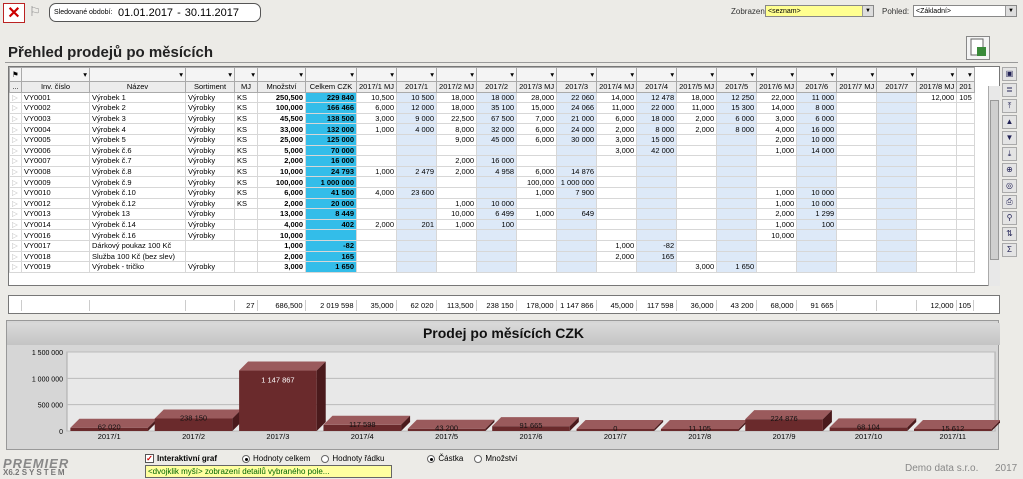  What do you see at coordinates (737, 87) in the screenshot?
I see `column-header: 2017/5` at bounding box center [737, 87].